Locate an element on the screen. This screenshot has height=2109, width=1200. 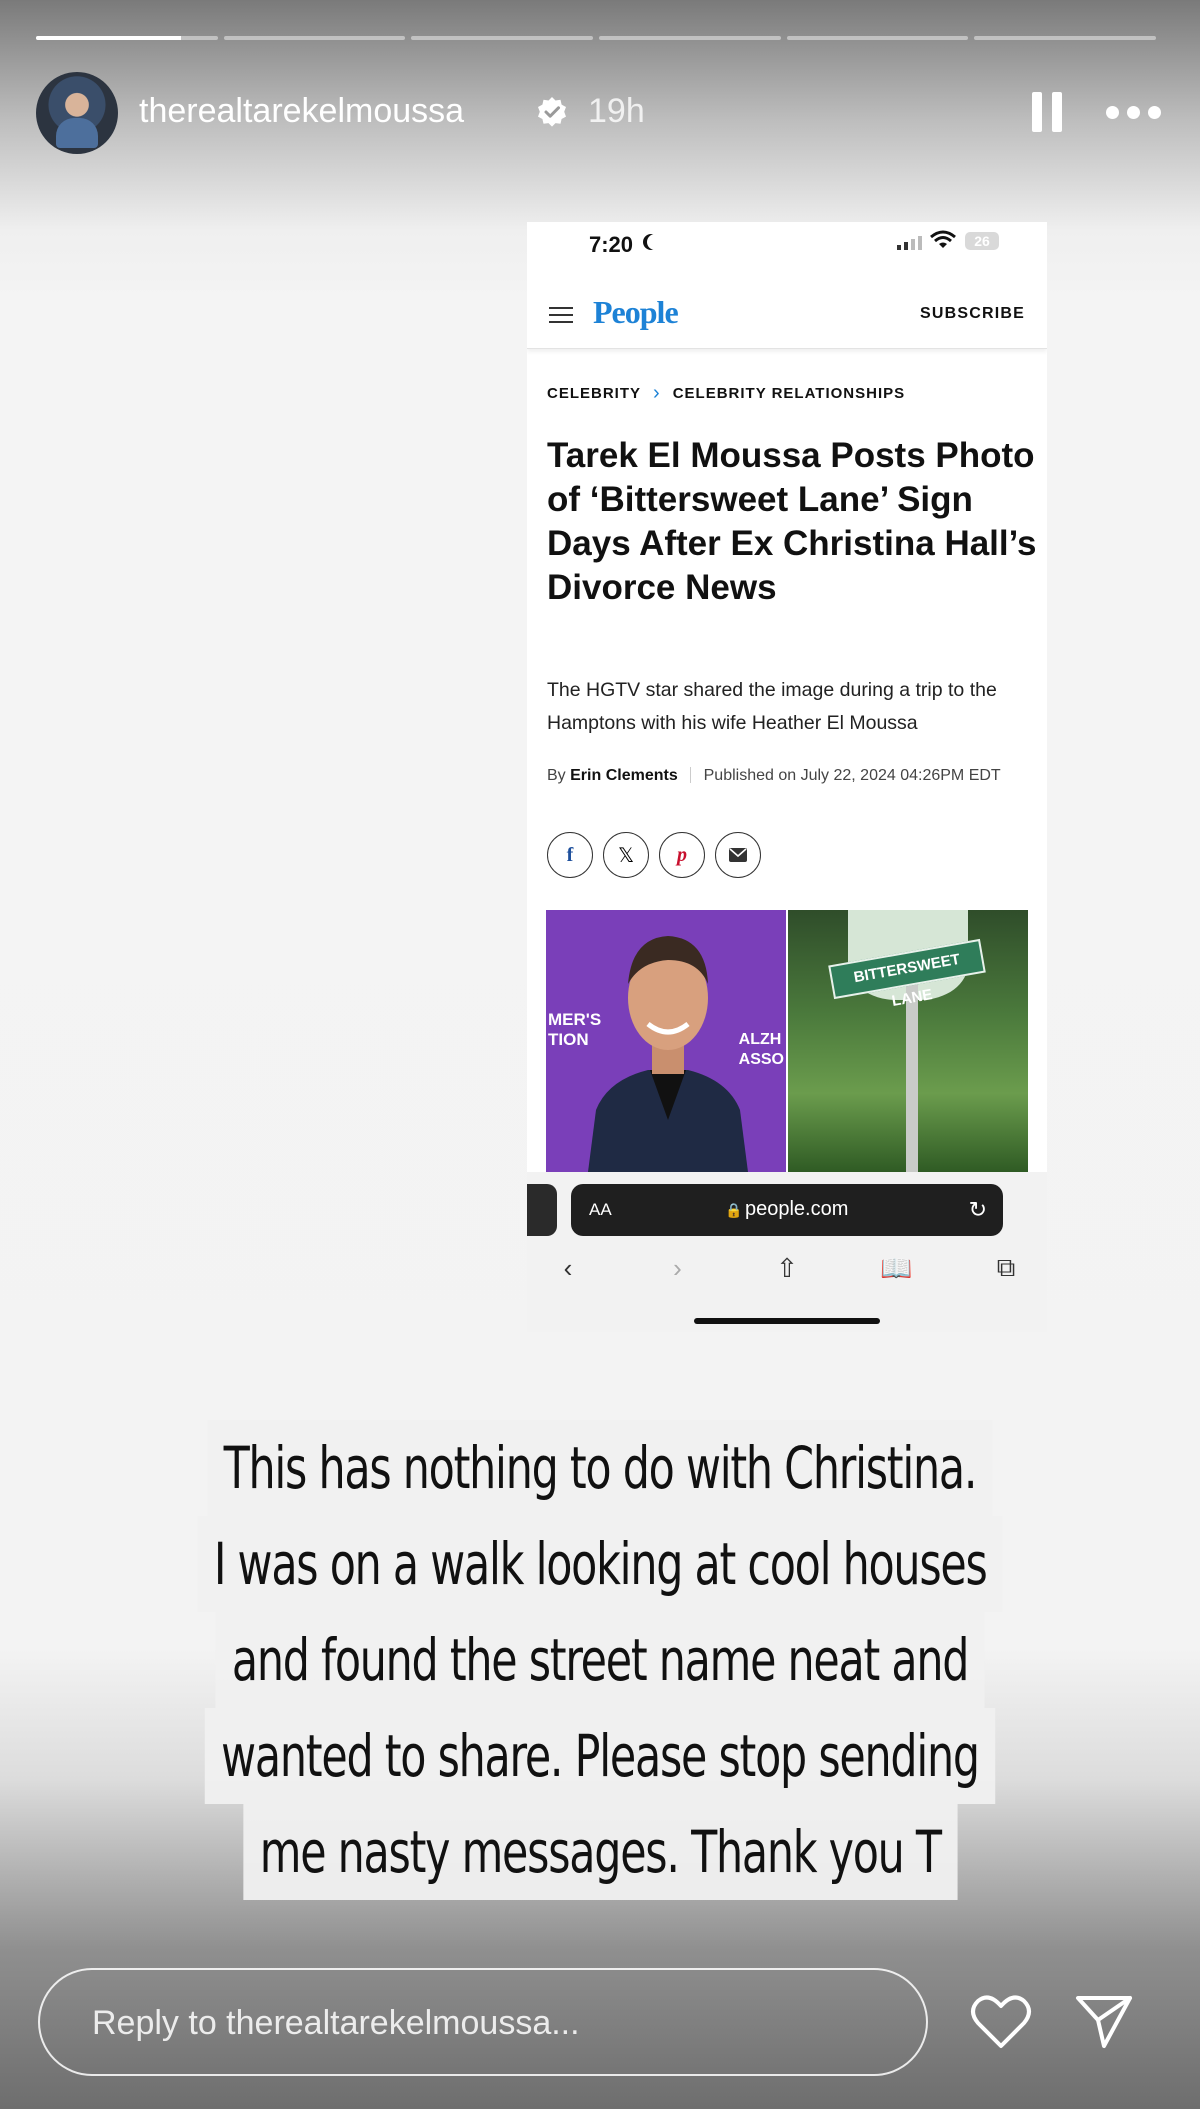
signal-icon is located at coordinates (909, 242).